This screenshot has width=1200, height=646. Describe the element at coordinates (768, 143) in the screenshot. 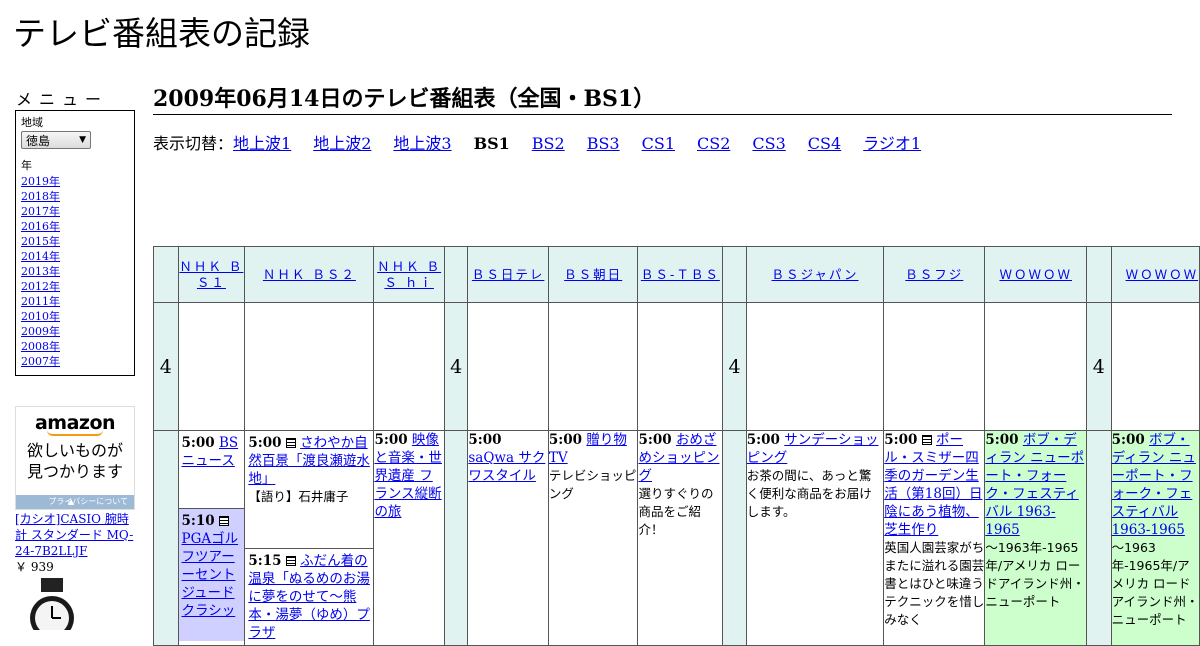

I see `switch-item-link: CS3` at that location.